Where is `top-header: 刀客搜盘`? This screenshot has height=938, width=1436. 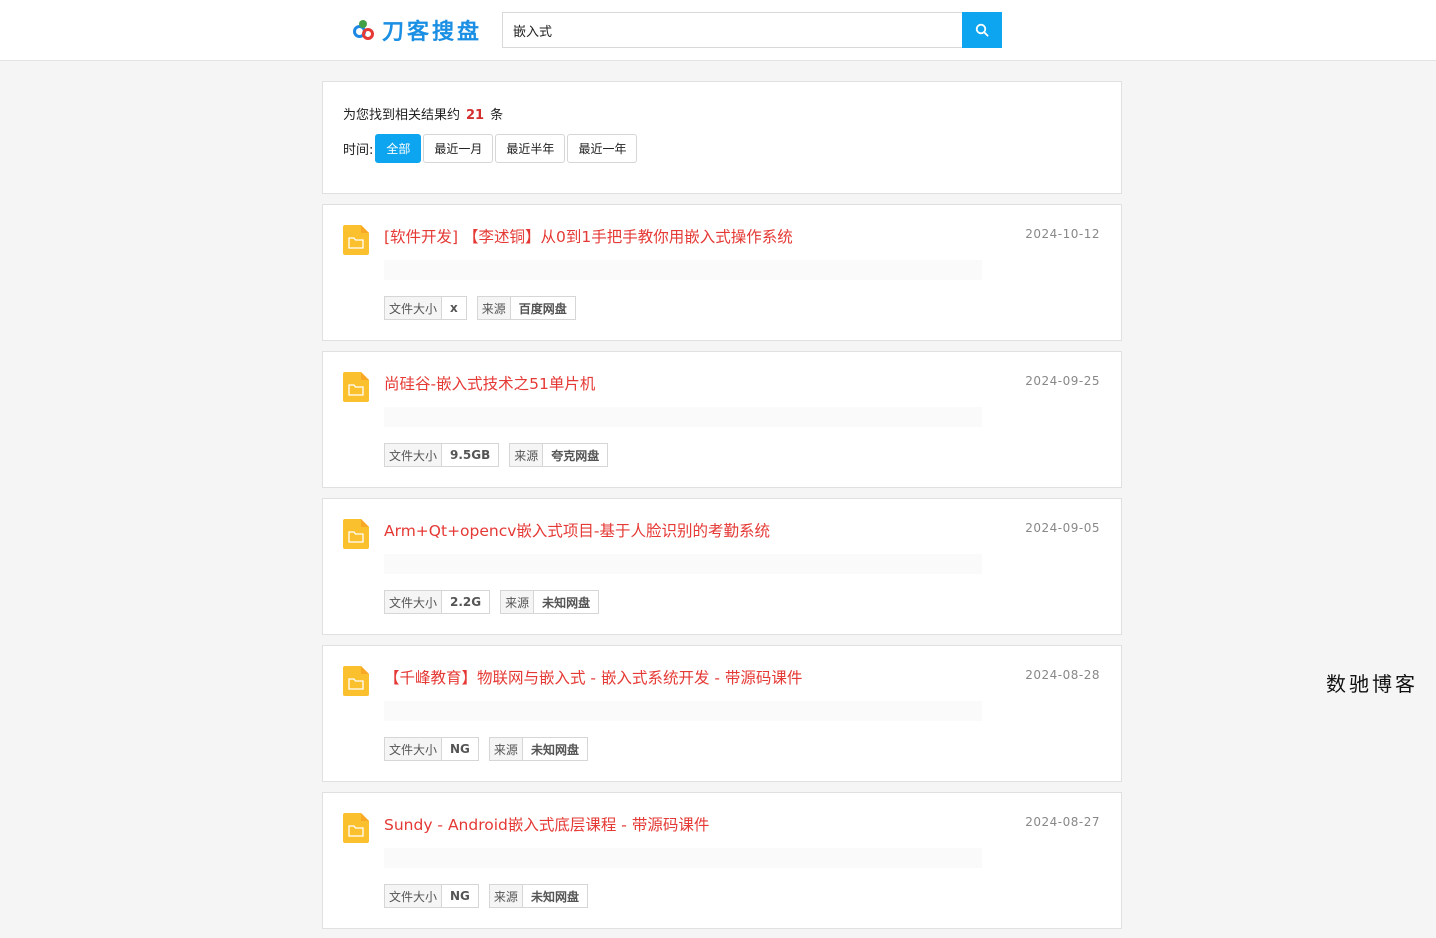
top-header: 刀客搜盘 is located at coordinates (718, 30).